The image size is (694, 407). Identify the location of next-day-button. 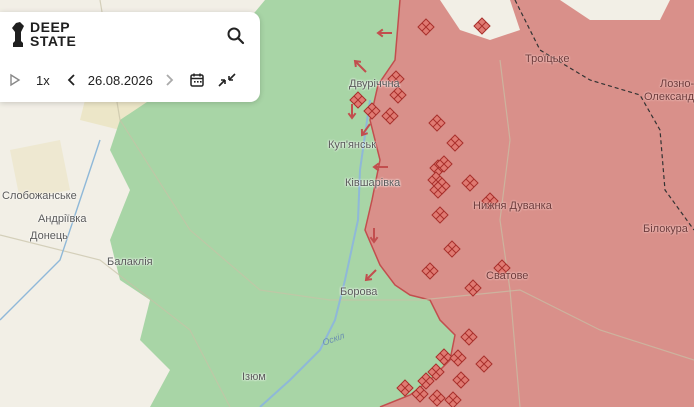
(169, 80).